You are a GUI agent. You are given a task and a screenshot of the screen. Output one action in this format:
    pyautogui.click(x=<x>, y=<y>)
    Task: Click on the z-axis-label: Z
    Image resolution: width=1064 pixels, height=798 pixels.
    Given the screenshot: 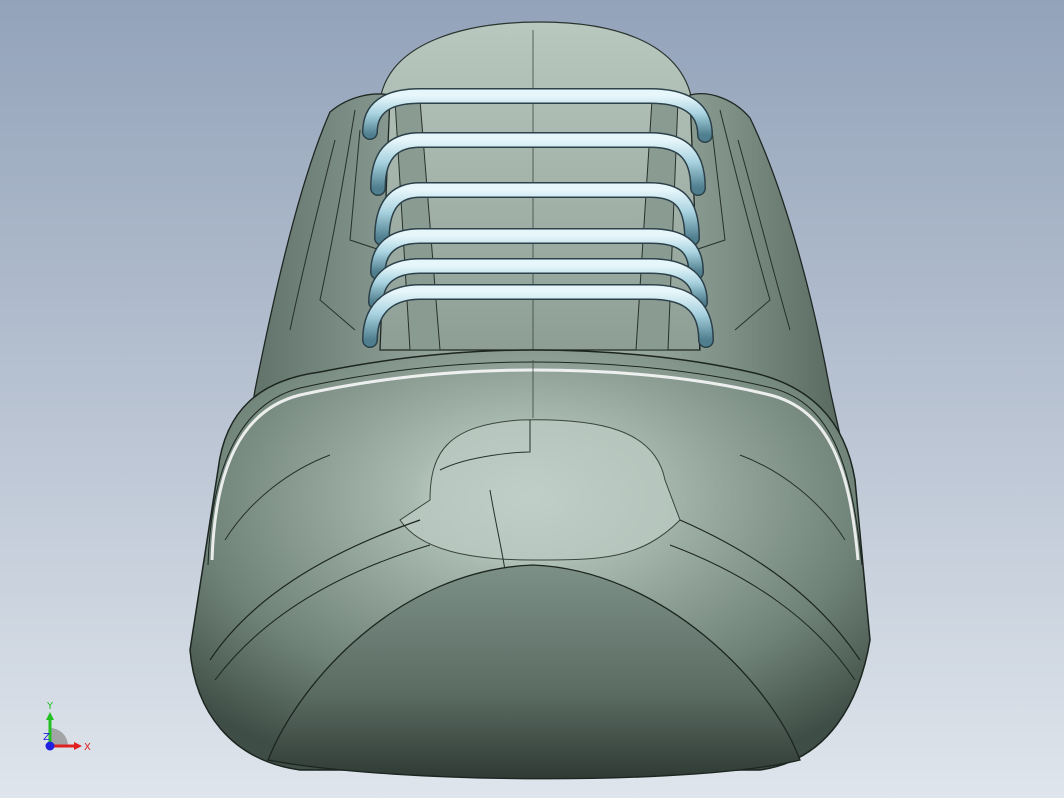 What is the action you would take?
    pyautogui.click(x=46, y=737)
    